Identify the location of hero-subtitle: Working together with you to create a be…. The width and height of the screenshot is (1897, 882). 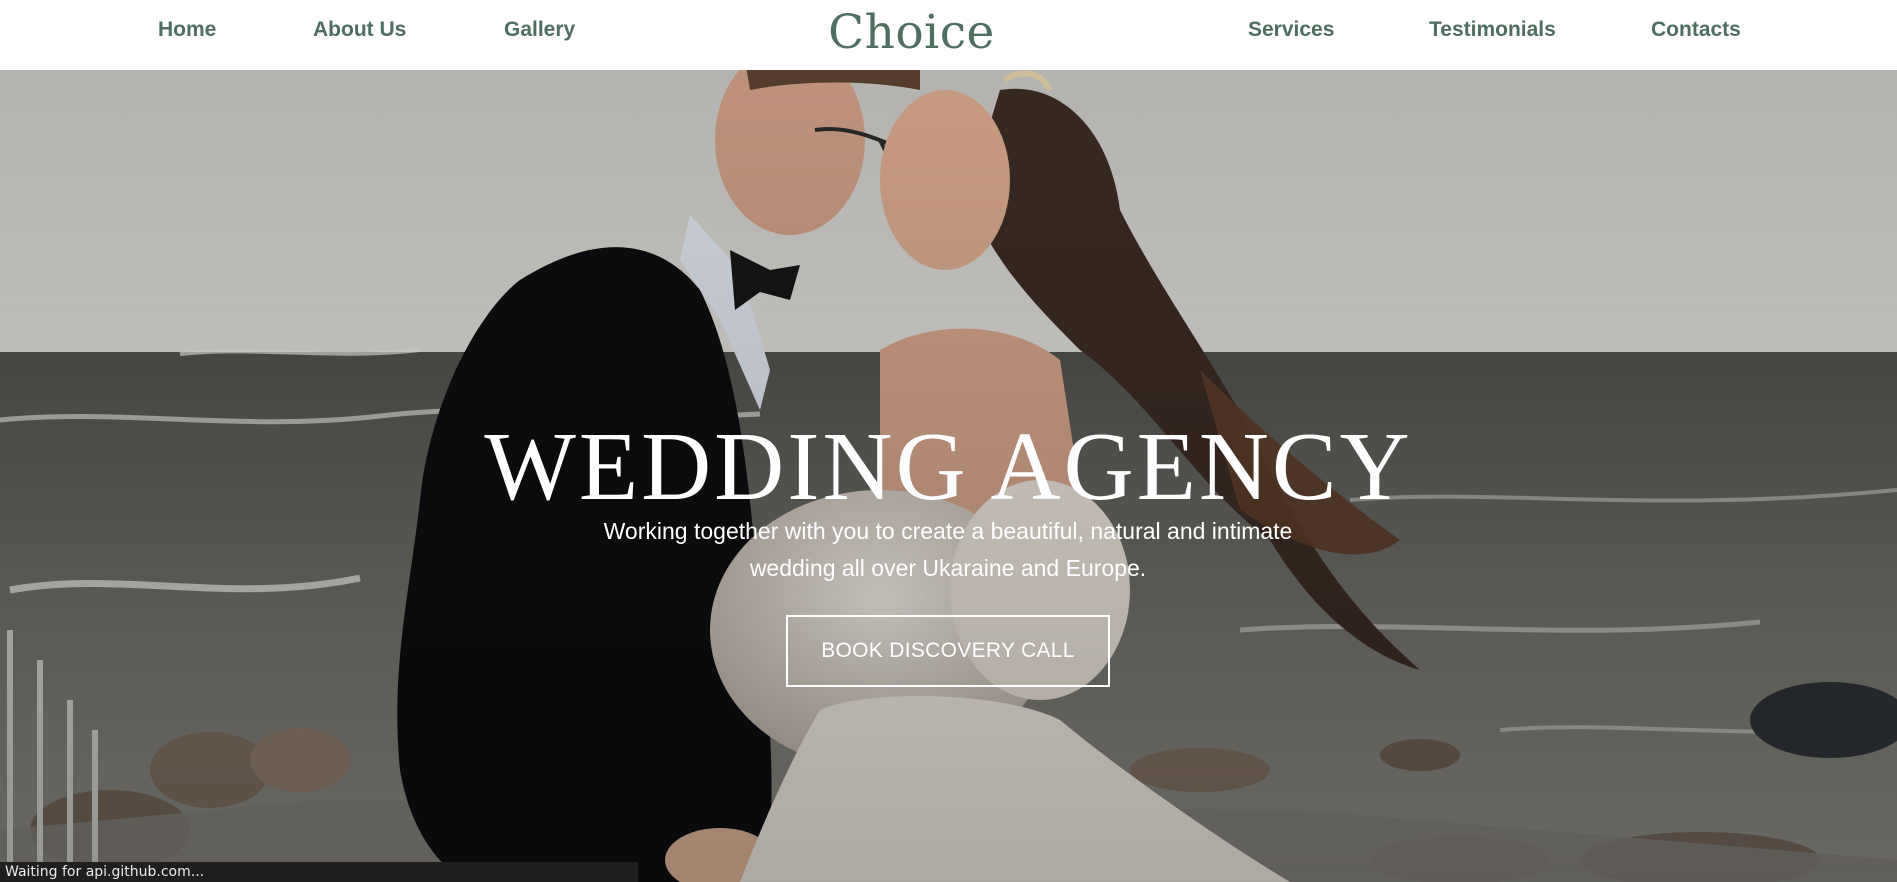
(948, 549).